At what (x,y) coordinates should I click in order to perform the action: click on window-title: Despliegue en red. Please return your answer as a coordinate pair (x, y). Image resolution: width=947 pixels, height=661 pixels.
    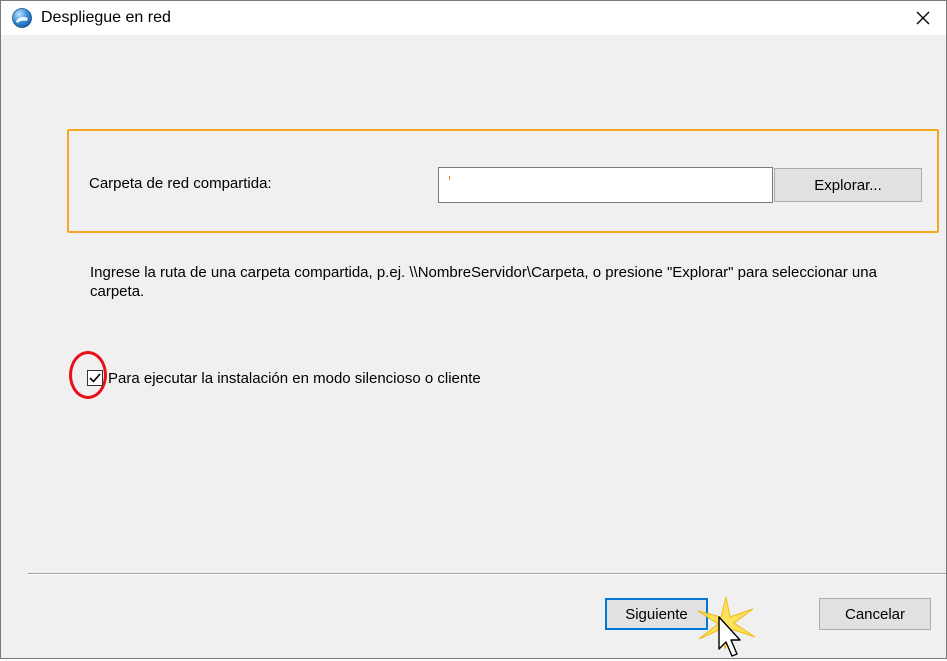
    Looking at the image, I should click on (106, 17).